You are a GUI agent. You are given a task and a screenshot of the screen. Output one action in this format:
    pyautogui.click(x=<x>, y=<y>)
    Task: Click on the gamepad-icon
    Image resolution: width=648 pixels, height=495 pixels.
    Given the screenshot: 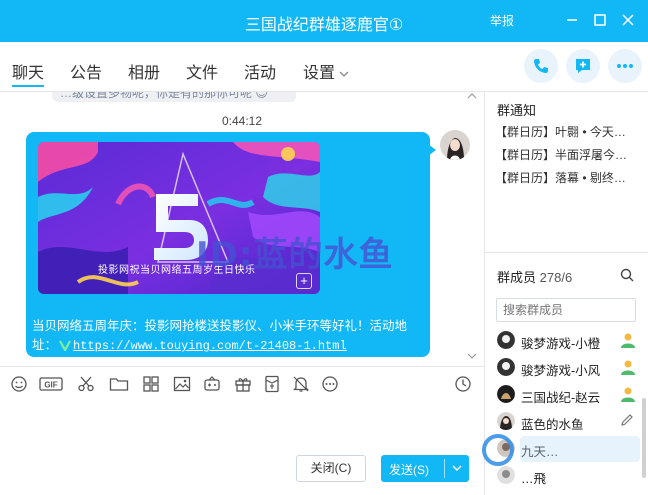 What is the action you would take?
    pyautogui.click(x=212, y=384)
    